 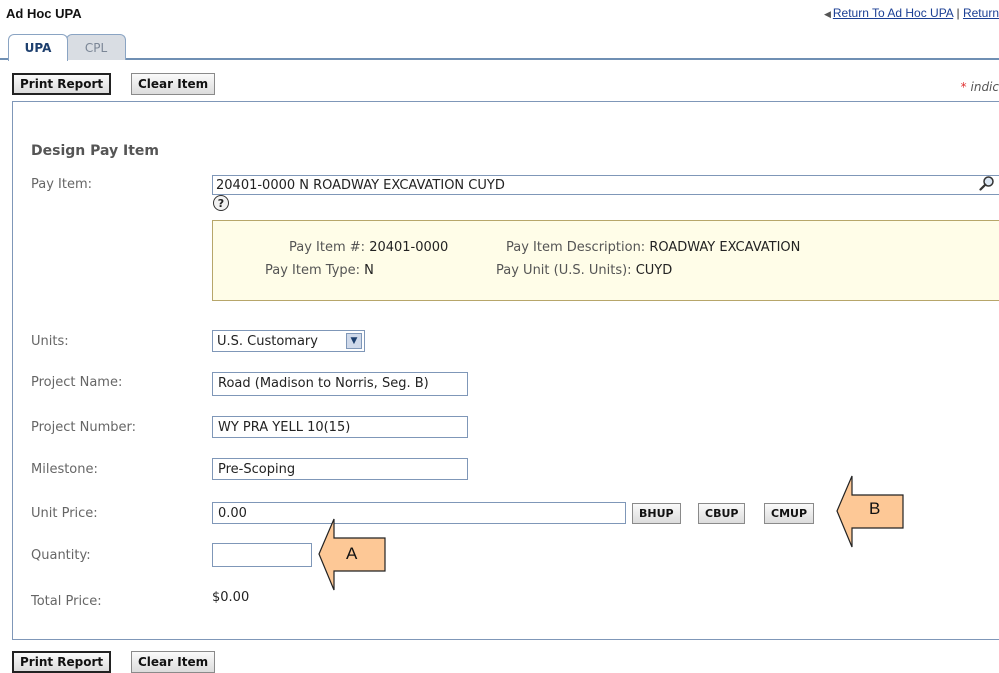 I want to click on return-to-adhoc-link: Return To Ad Hoc UPA, so click(x=893, y=13).